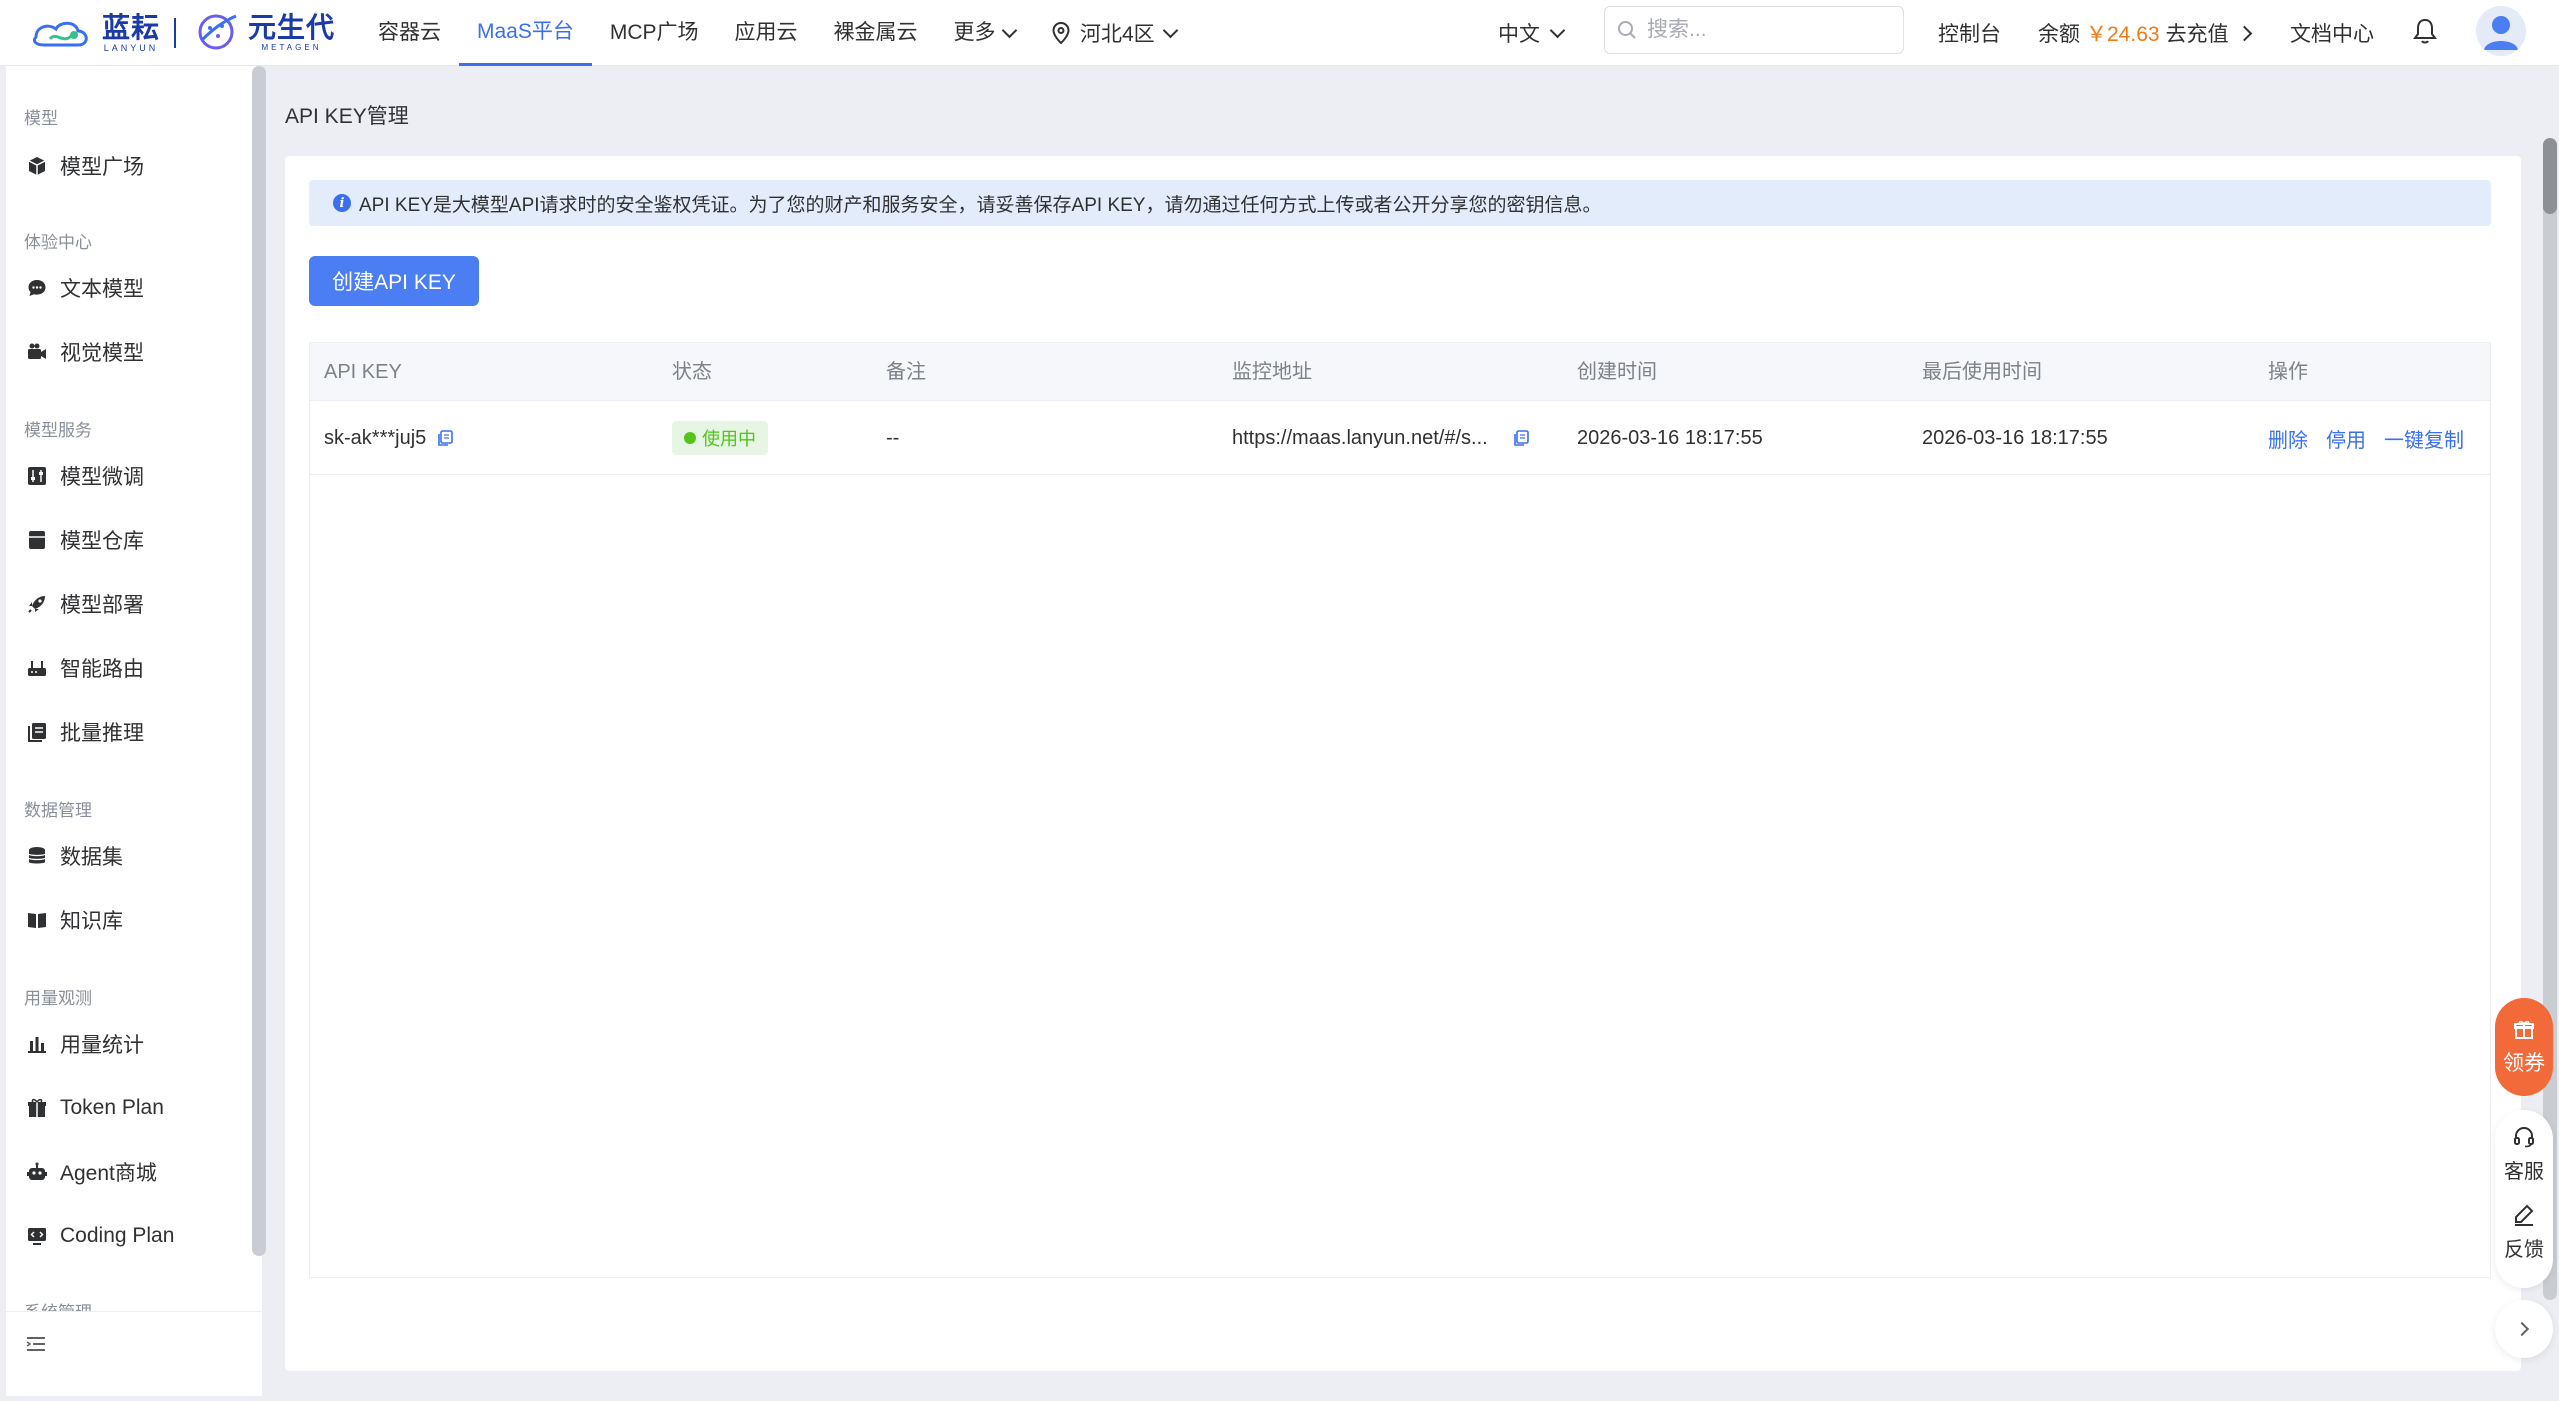 The height and width of the screenshot is (1401, 2559). I want to click on sidebar-item-token-plan: Token Plan, so click(136, 1108).